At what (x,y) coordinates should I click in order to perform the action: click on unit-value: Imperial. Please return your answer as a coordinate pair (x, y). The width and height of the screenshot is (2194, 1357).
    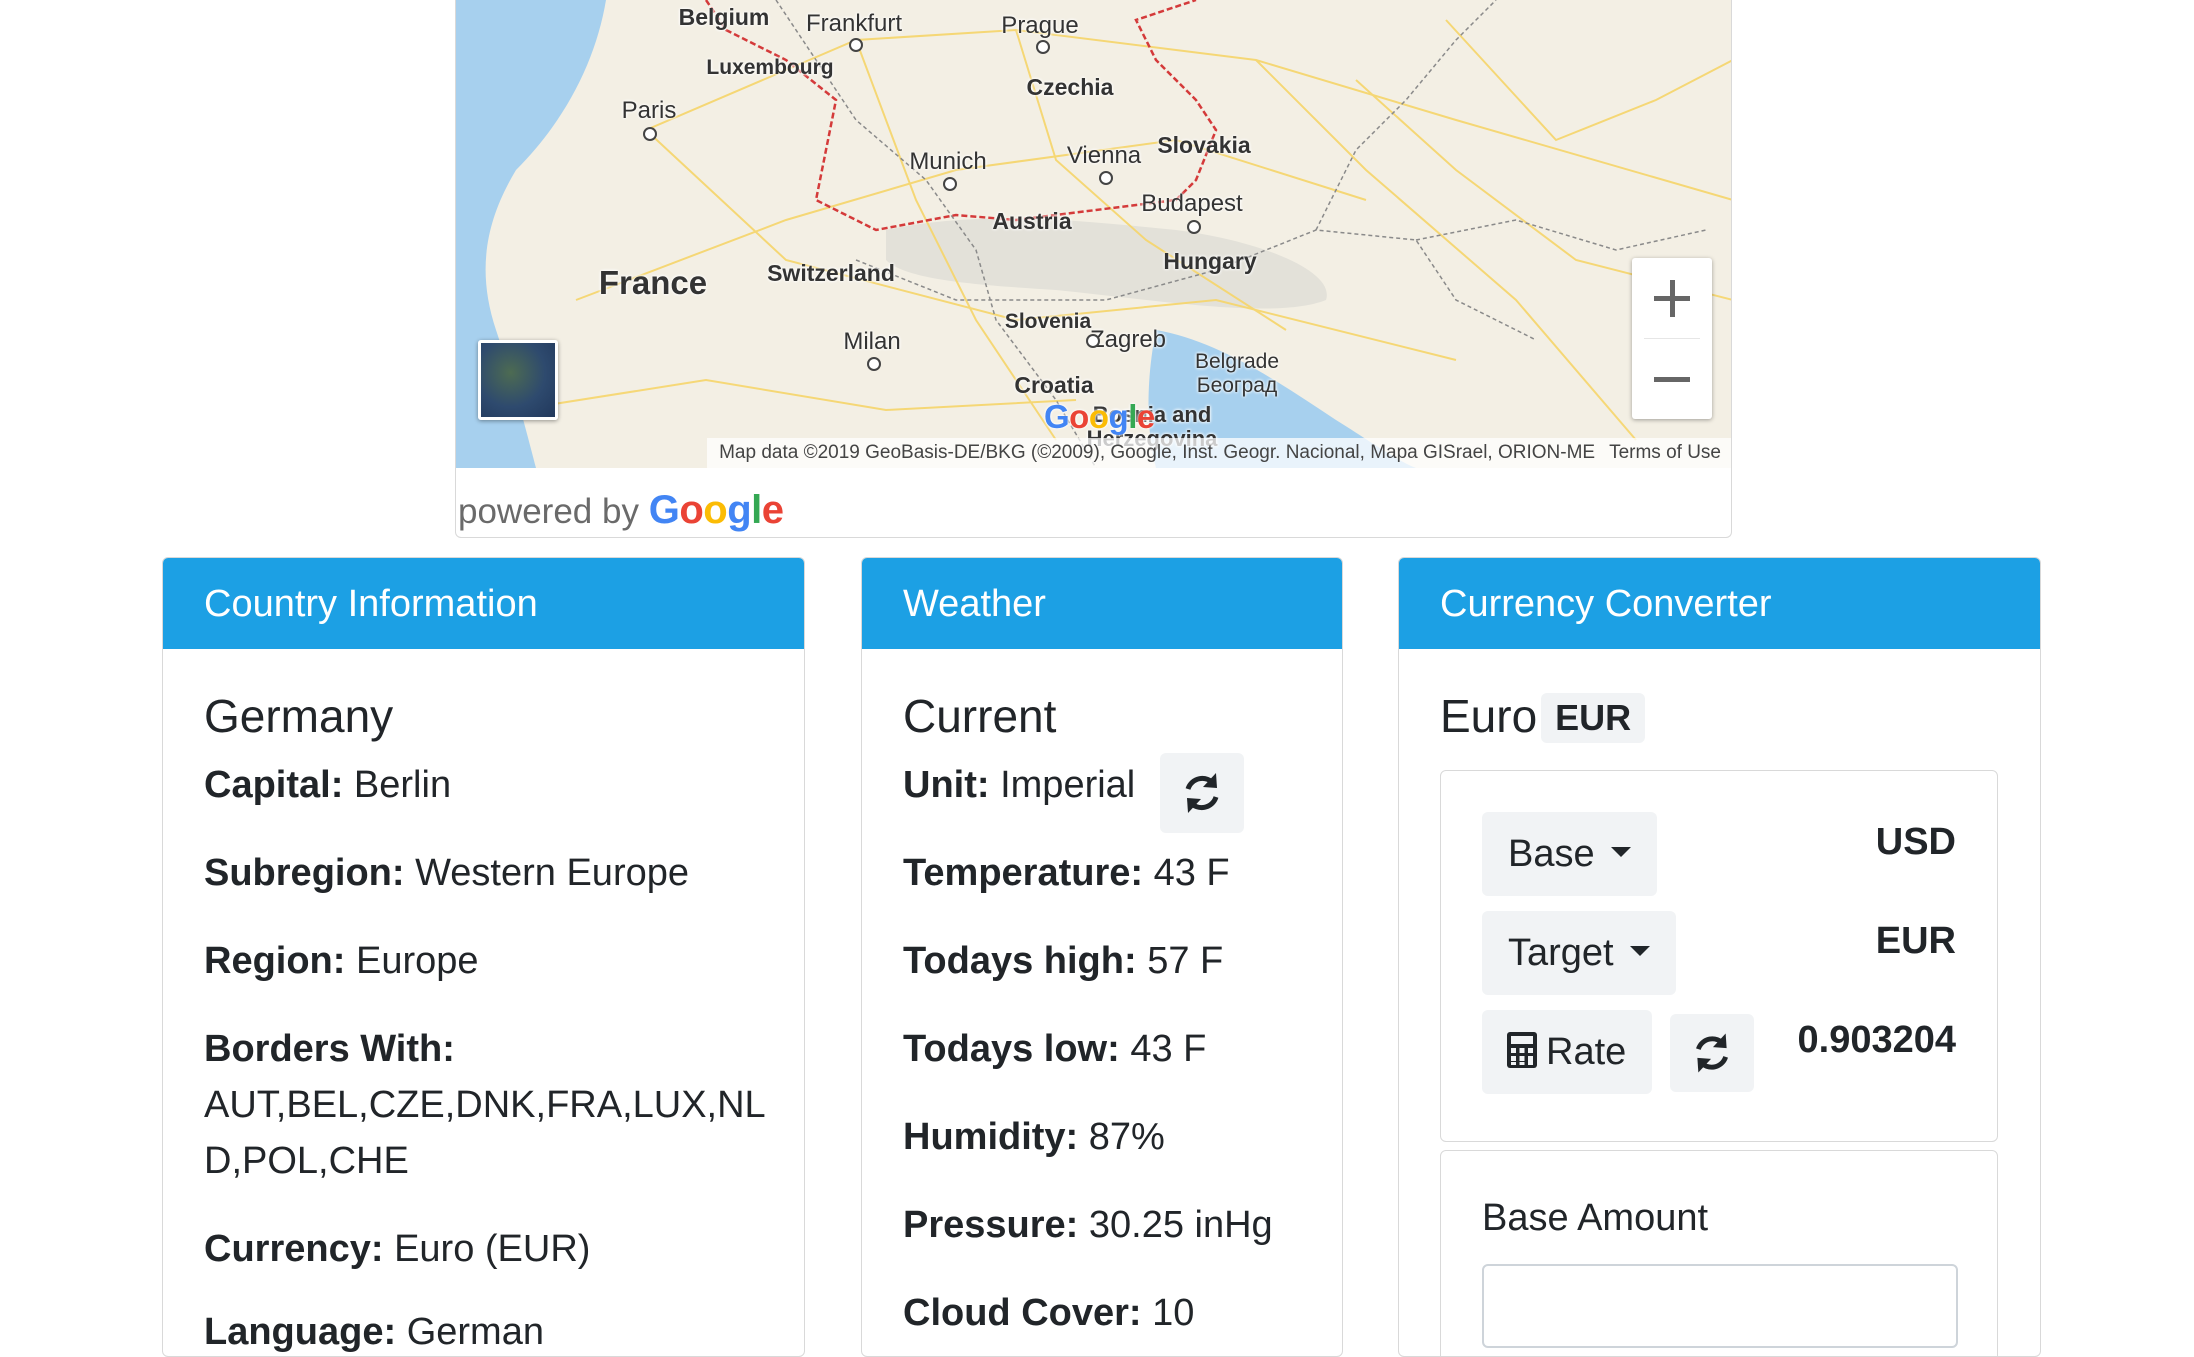
    Looking at the image, I should click on (1068, 785).